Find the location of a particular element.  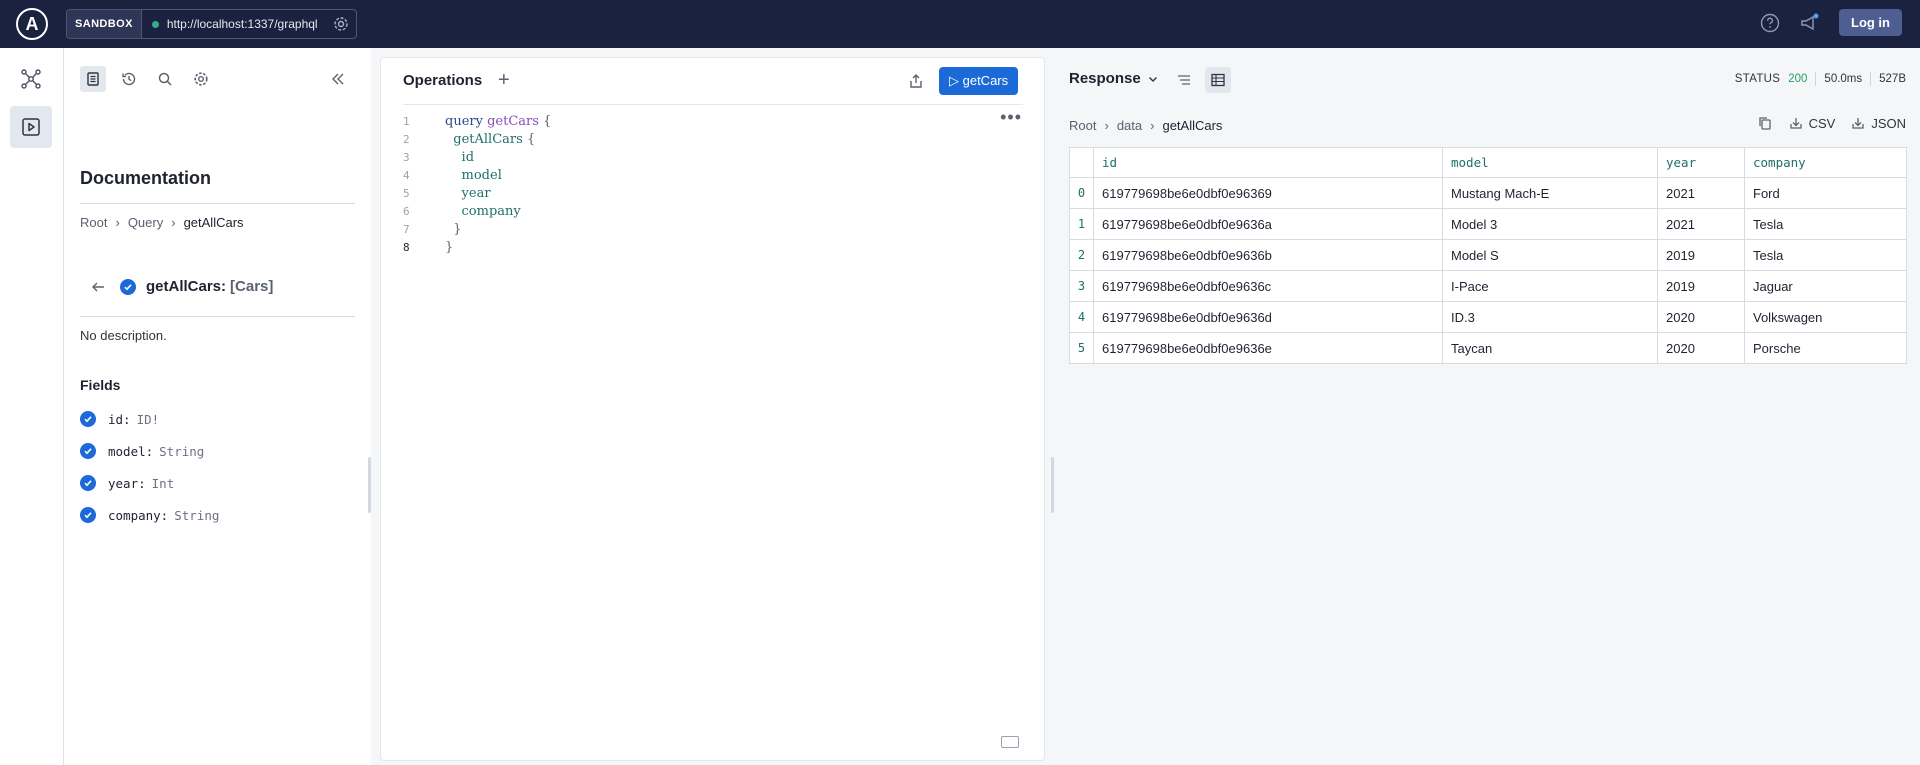

line-number: 5 is located at coordinates (406, 193).